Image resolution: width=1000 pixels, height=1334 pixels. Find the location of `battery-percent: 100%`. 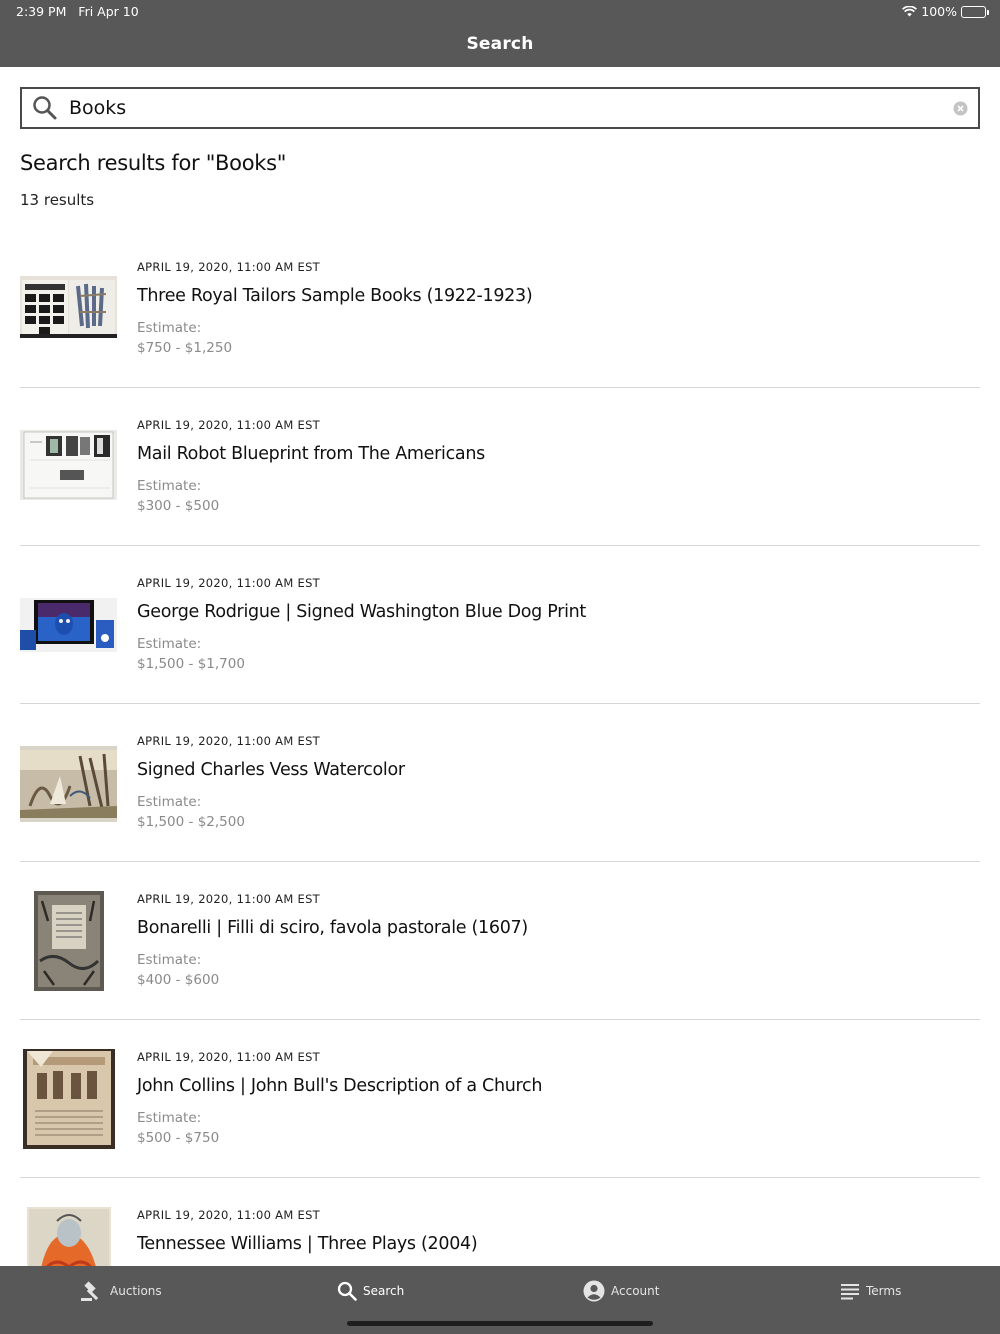

battery-percent: 100% is located at coordinates (939, 11).